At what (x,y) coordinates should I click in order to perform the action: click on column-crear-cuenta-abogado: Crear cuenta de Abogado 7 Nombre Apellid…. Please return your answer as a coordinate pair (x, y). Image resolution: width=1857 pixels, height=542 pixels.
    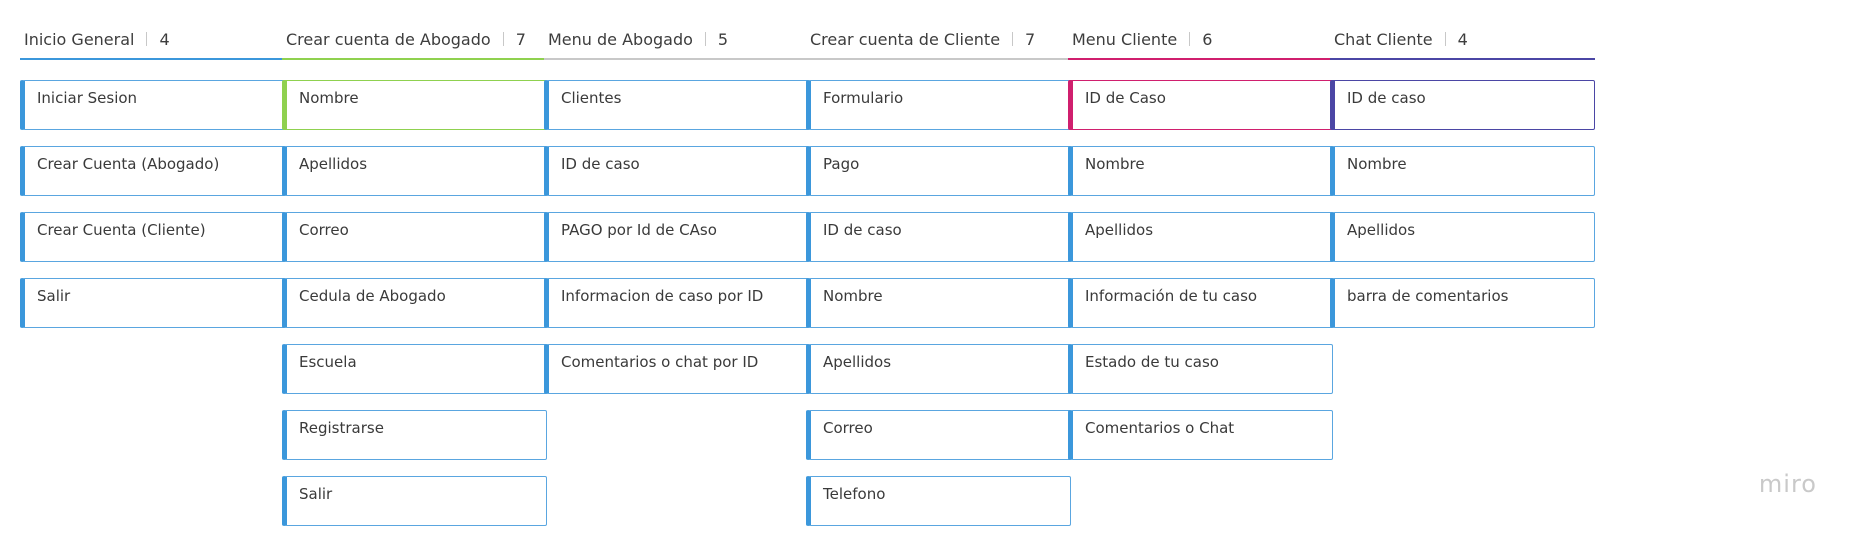
    Looking at the image, I should click on (414, 281).